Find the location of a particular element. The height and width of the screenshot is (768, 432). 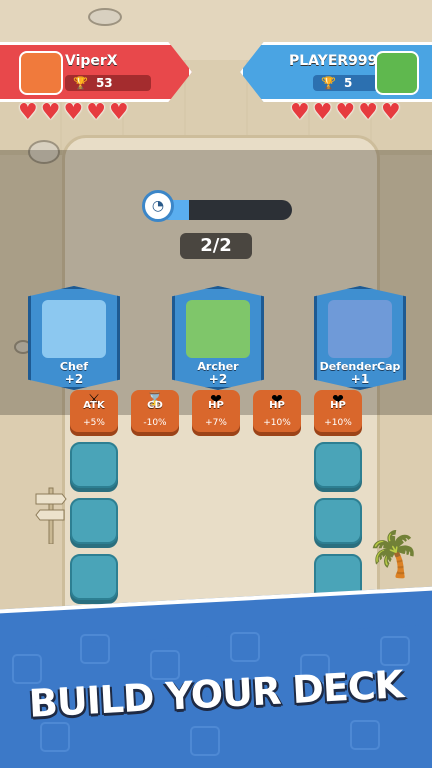

card-level: +1 is located at coordinates (360, 379).